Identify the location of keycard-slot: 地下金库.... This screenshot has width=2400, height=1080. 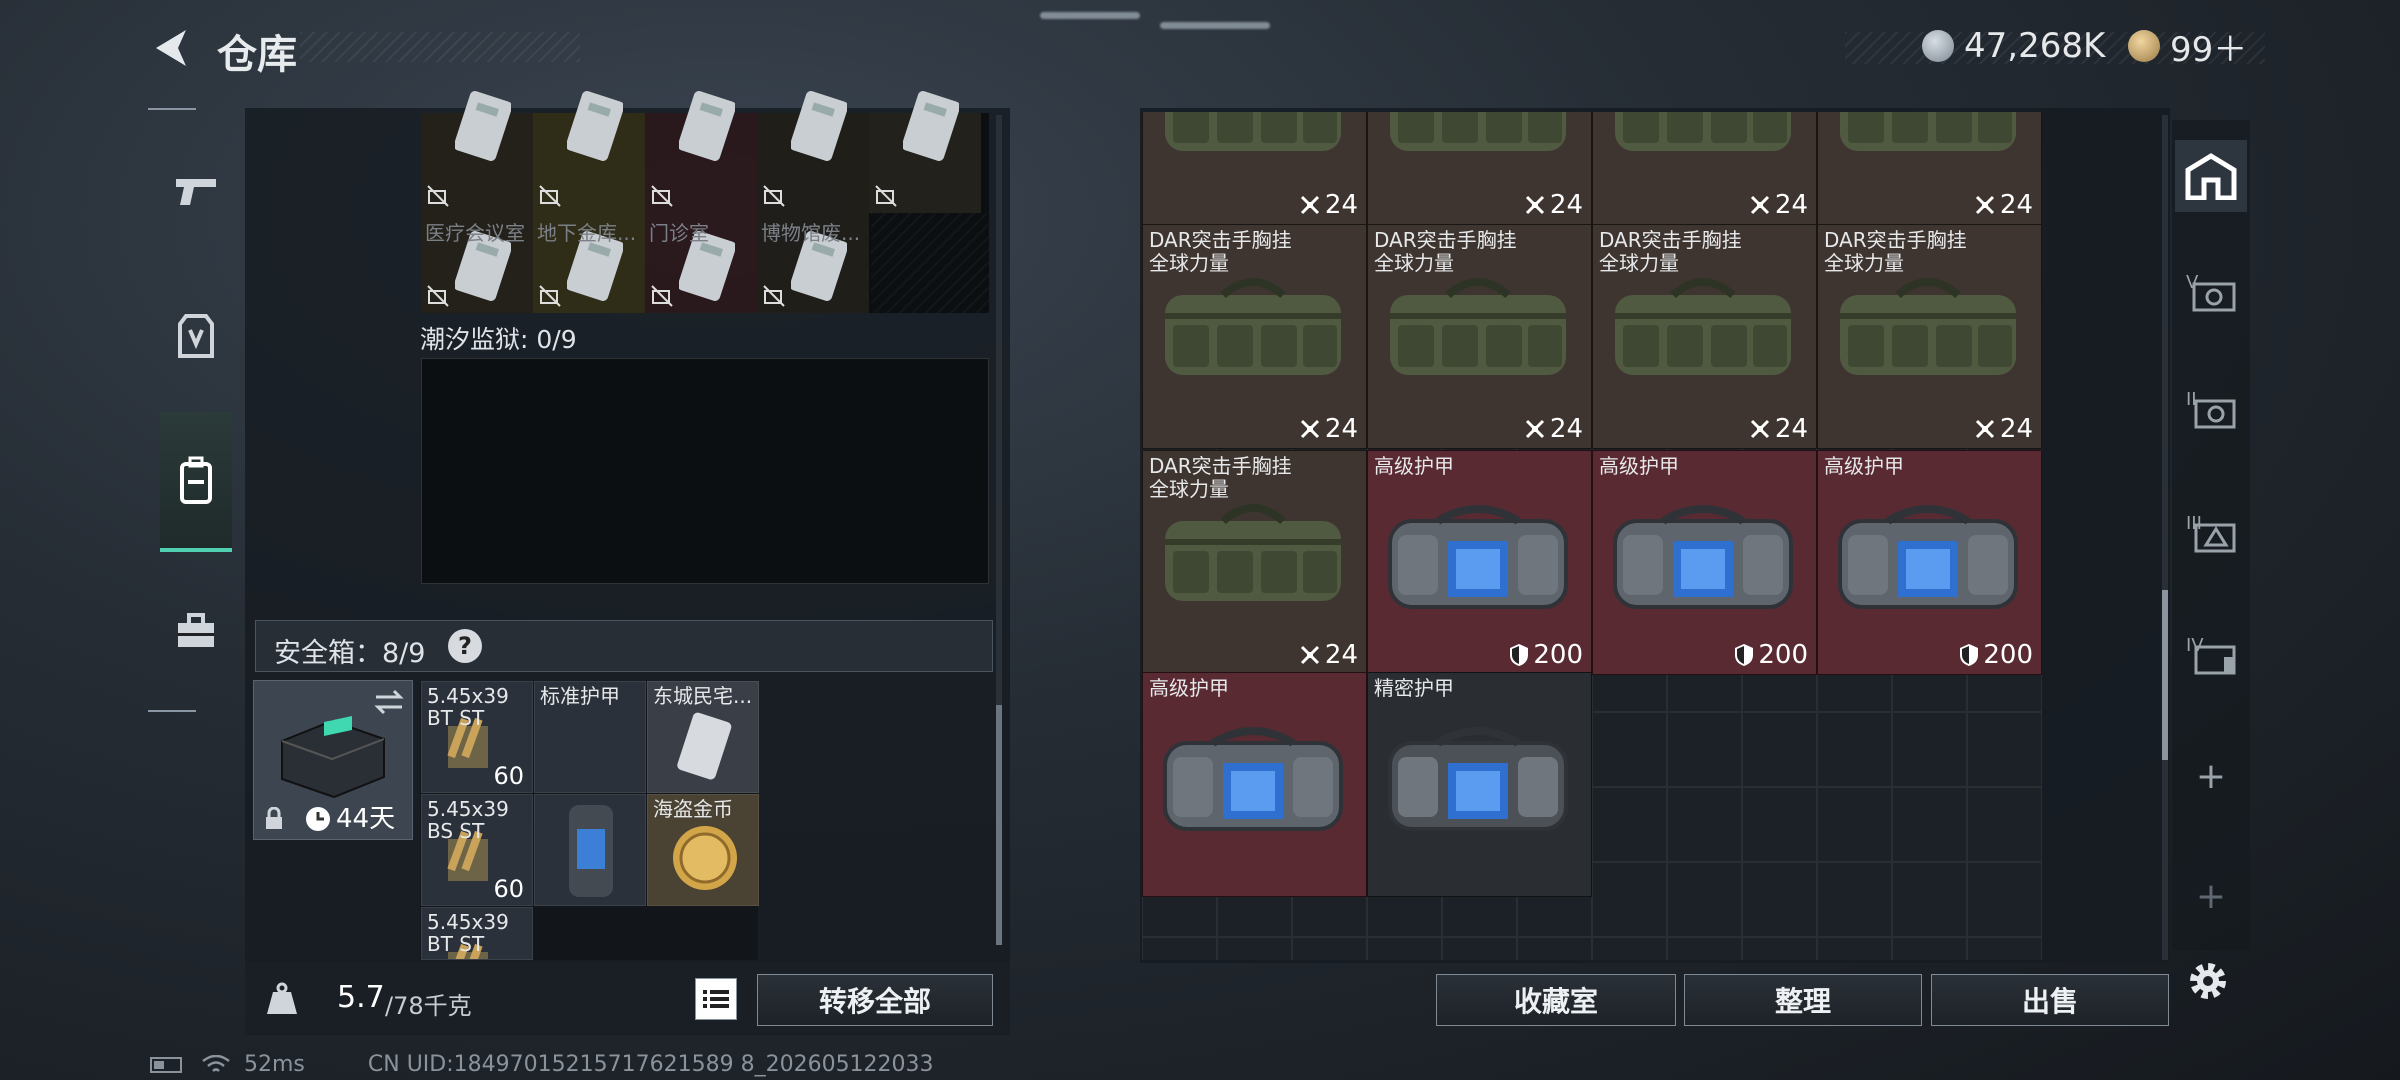
(589, 263).